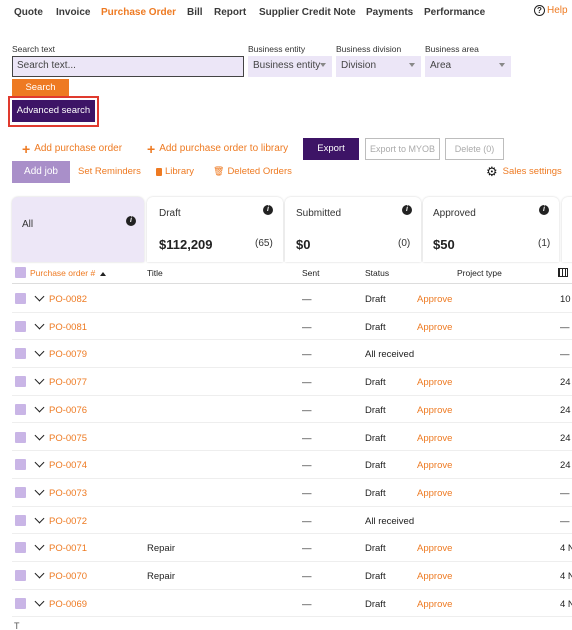 This screenshot has width=572, height=630. I want to click on nav-payments: Payments, so click(389, 12).